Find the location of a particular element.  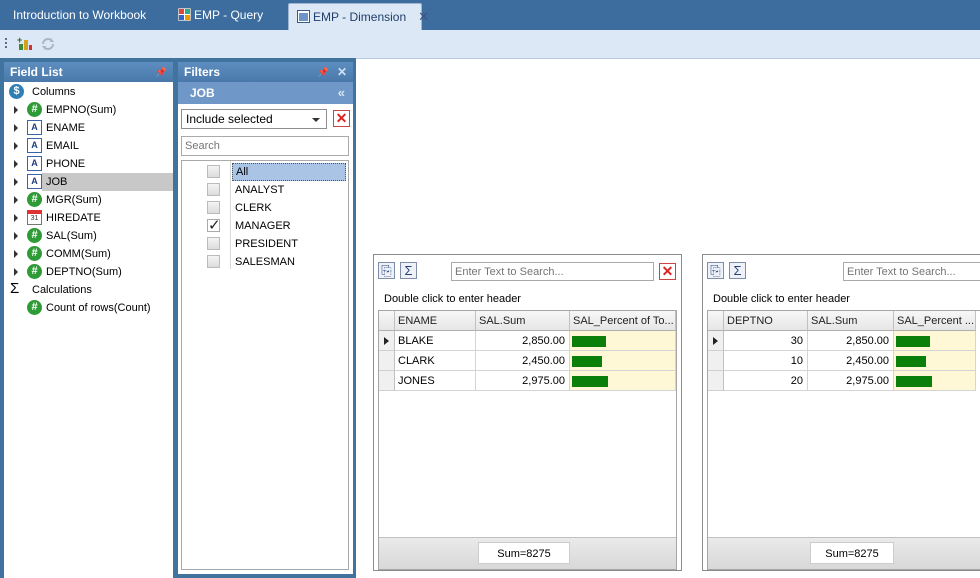

add-visualization-button: + is located at coordinates (25, 43).